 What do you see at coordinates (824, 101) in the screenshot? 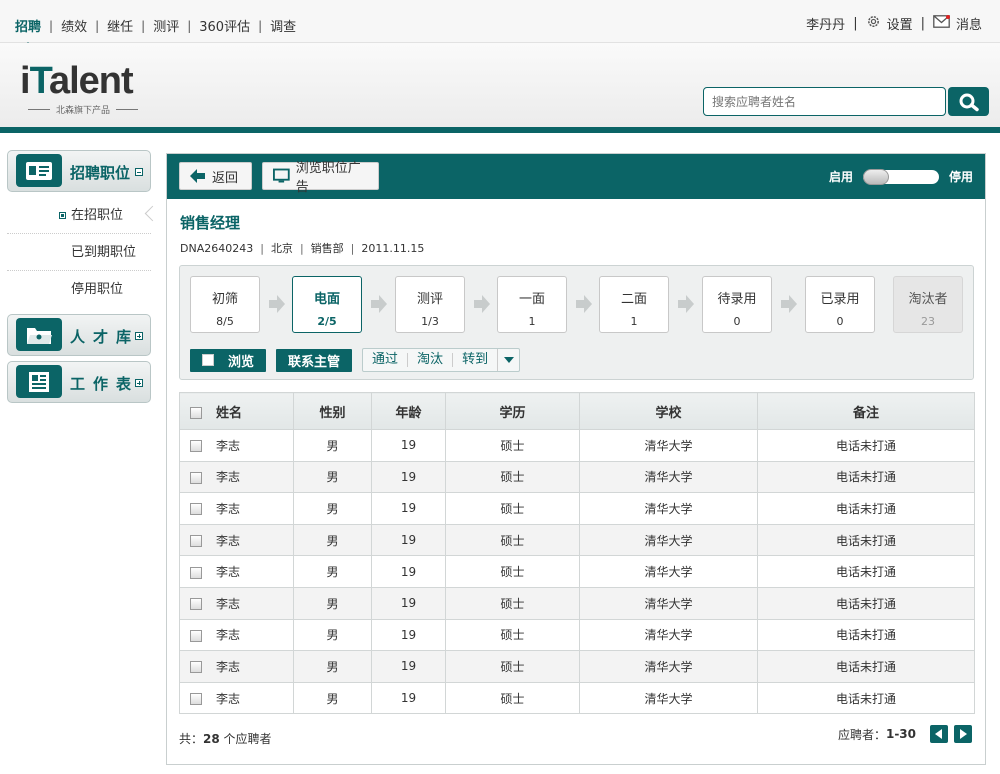
I see `search-input` at bounding box center [824, 101].